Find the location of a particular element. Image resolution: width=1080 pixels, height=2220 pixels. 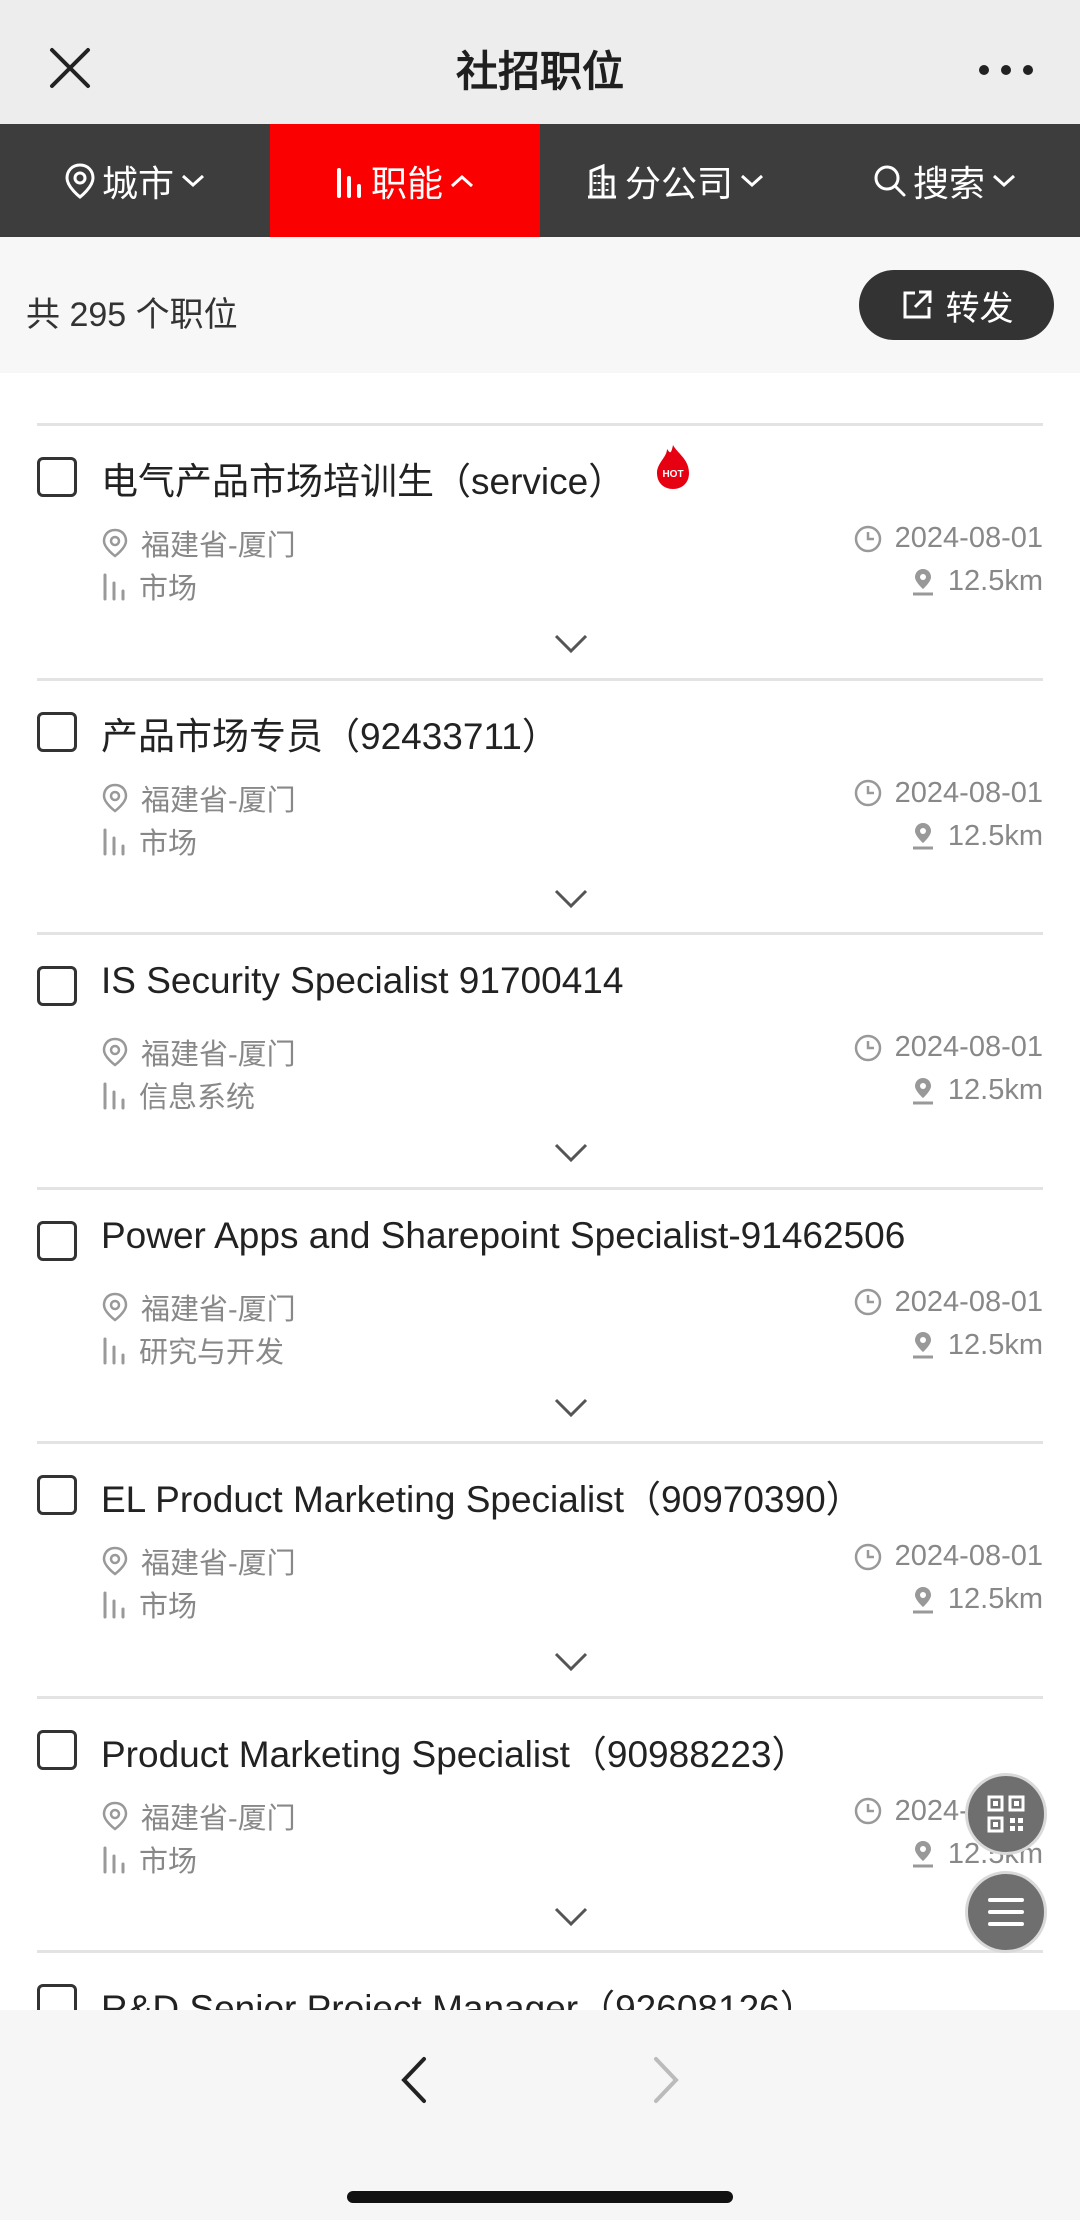

share-button: 转发 is located at coordinates (956, 305).